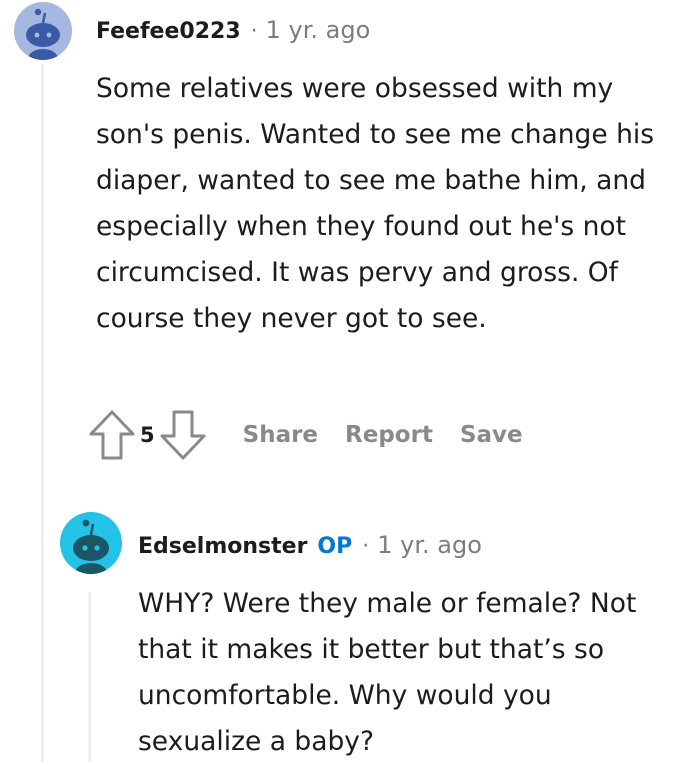  What do you see at coordinates (335, 546) in the screenshot?
I see `op-badge: OP` at bounding box center [335, 546].